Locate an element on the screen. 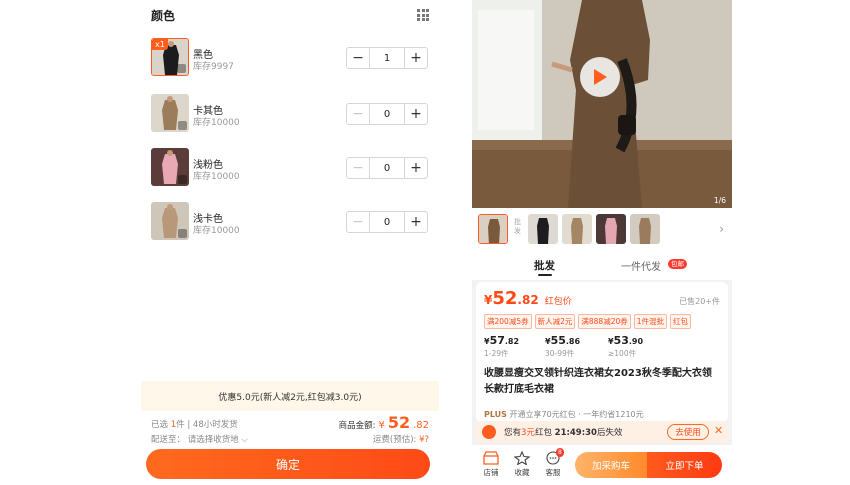 Image resolution: width=850 pixels, height=485 pixels. quantity-input: 1 is located at coordinates (387, 58).